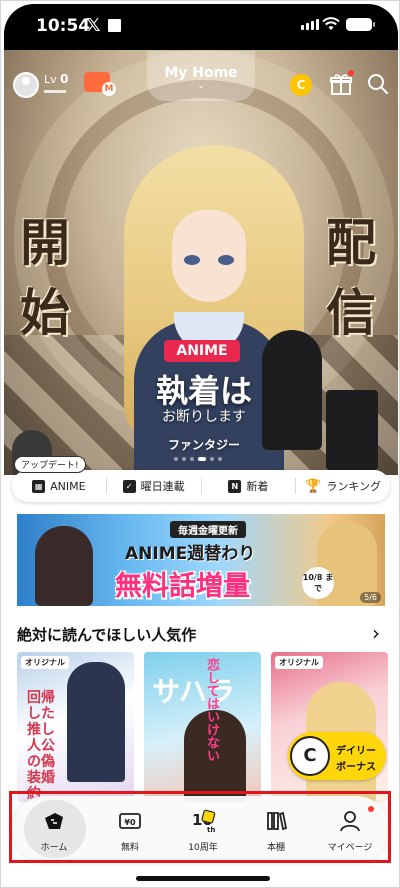  I want to click on hero-kanji-left-2: 始, so click(45, 312).